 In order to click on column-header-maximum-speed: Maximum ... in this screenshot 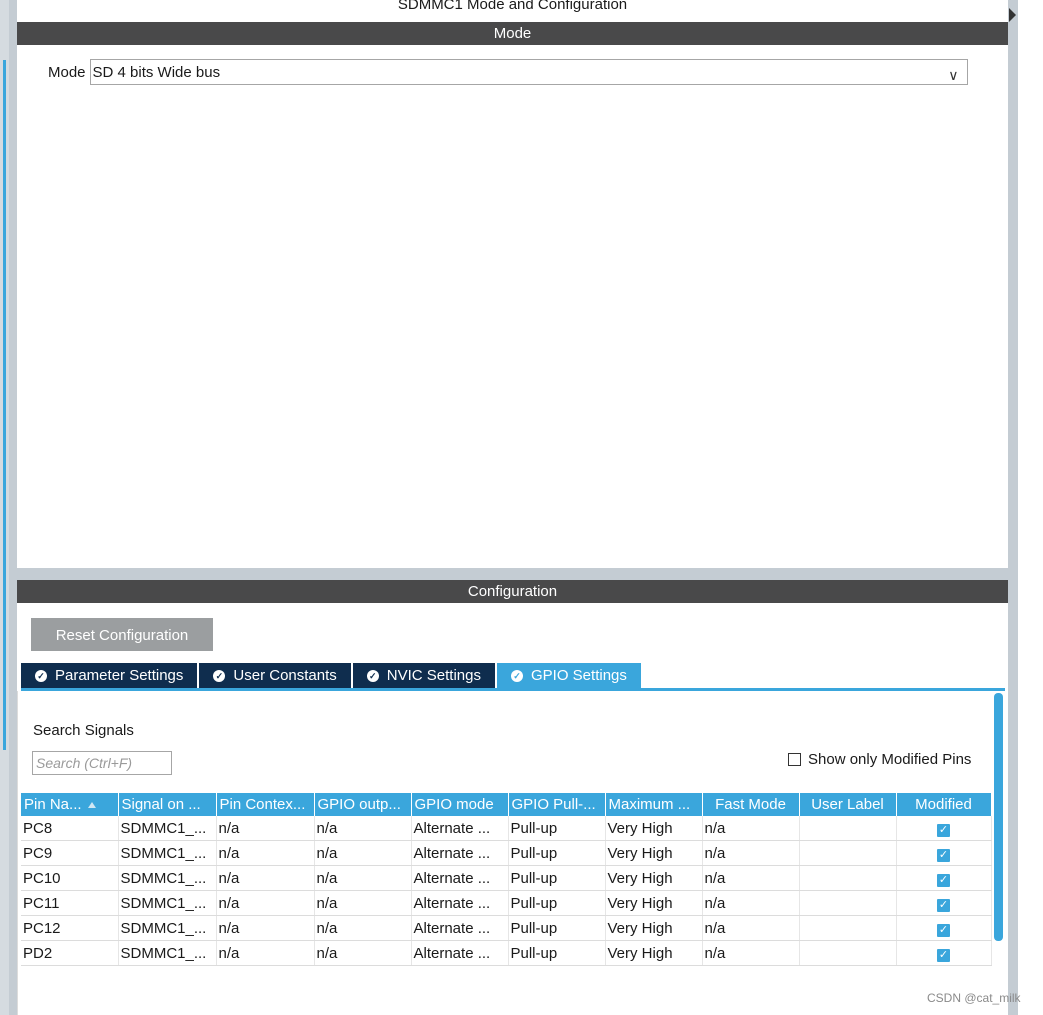, I will do `click(654, 804)`.